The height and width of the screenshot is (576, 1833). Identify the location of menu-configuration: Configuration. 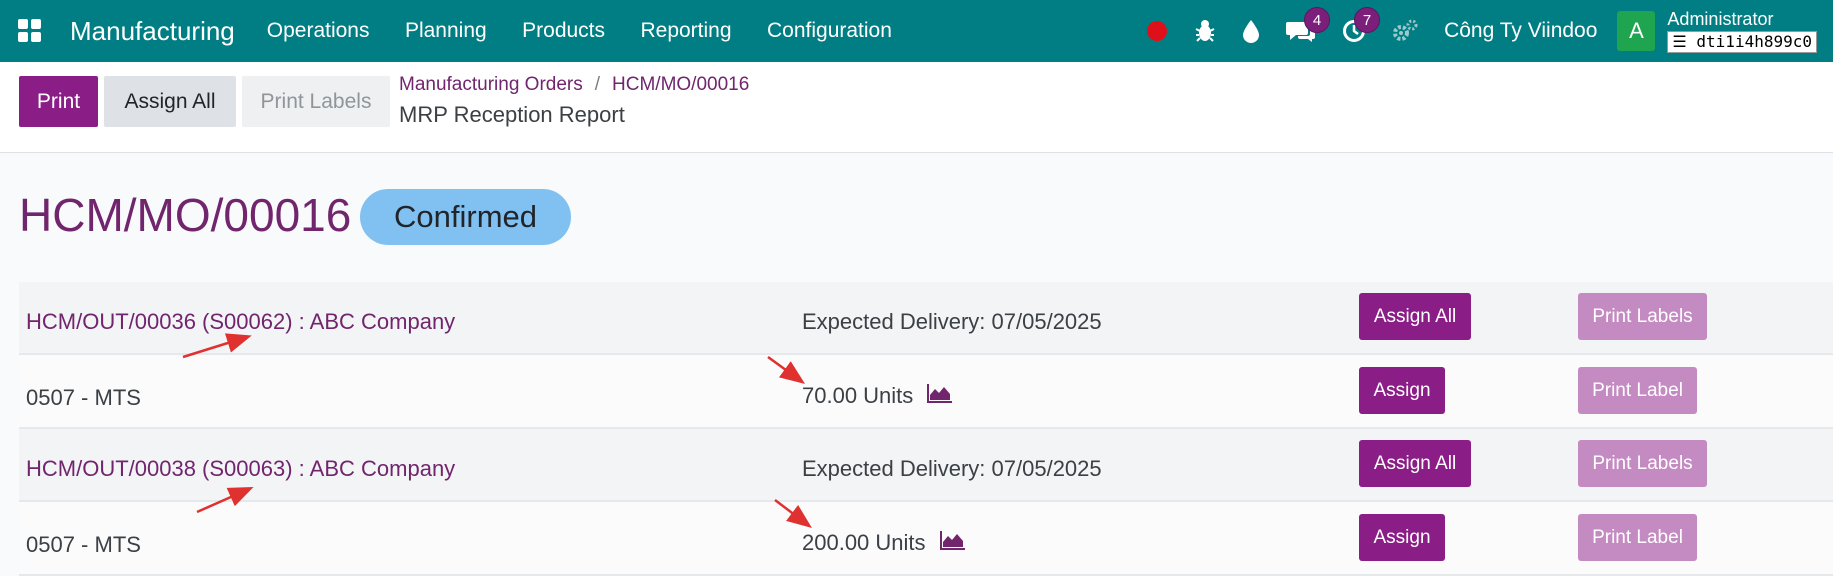
(829, 30).